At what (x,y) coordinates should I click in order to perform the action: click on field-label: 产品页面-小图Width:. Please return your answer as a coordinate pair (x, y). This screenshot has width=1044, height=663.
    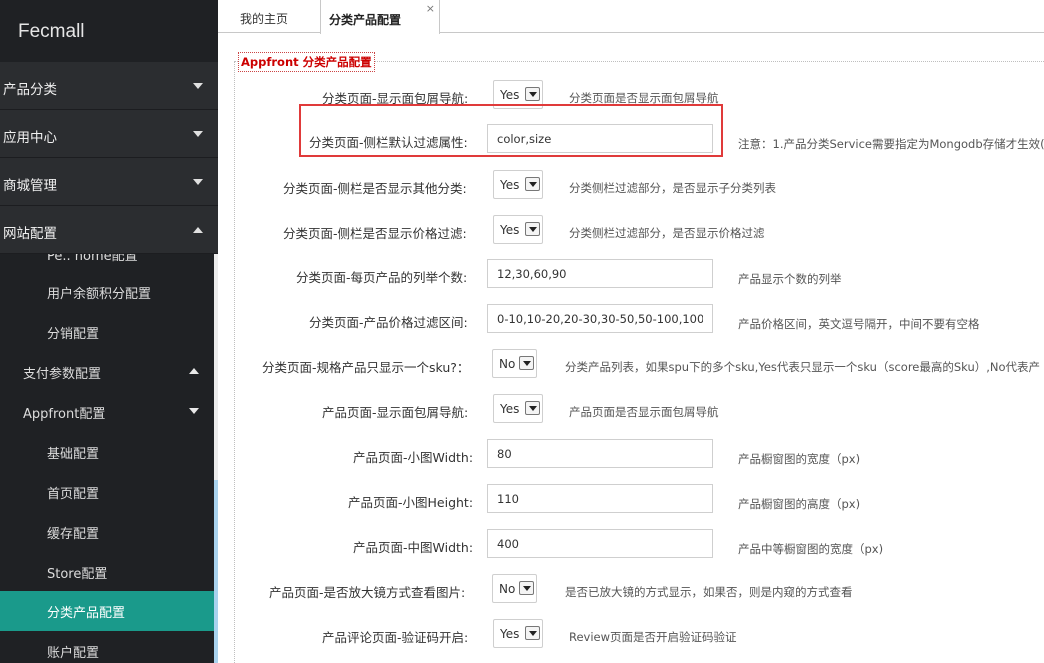
    Looking at the image, I should click on (413, 457).